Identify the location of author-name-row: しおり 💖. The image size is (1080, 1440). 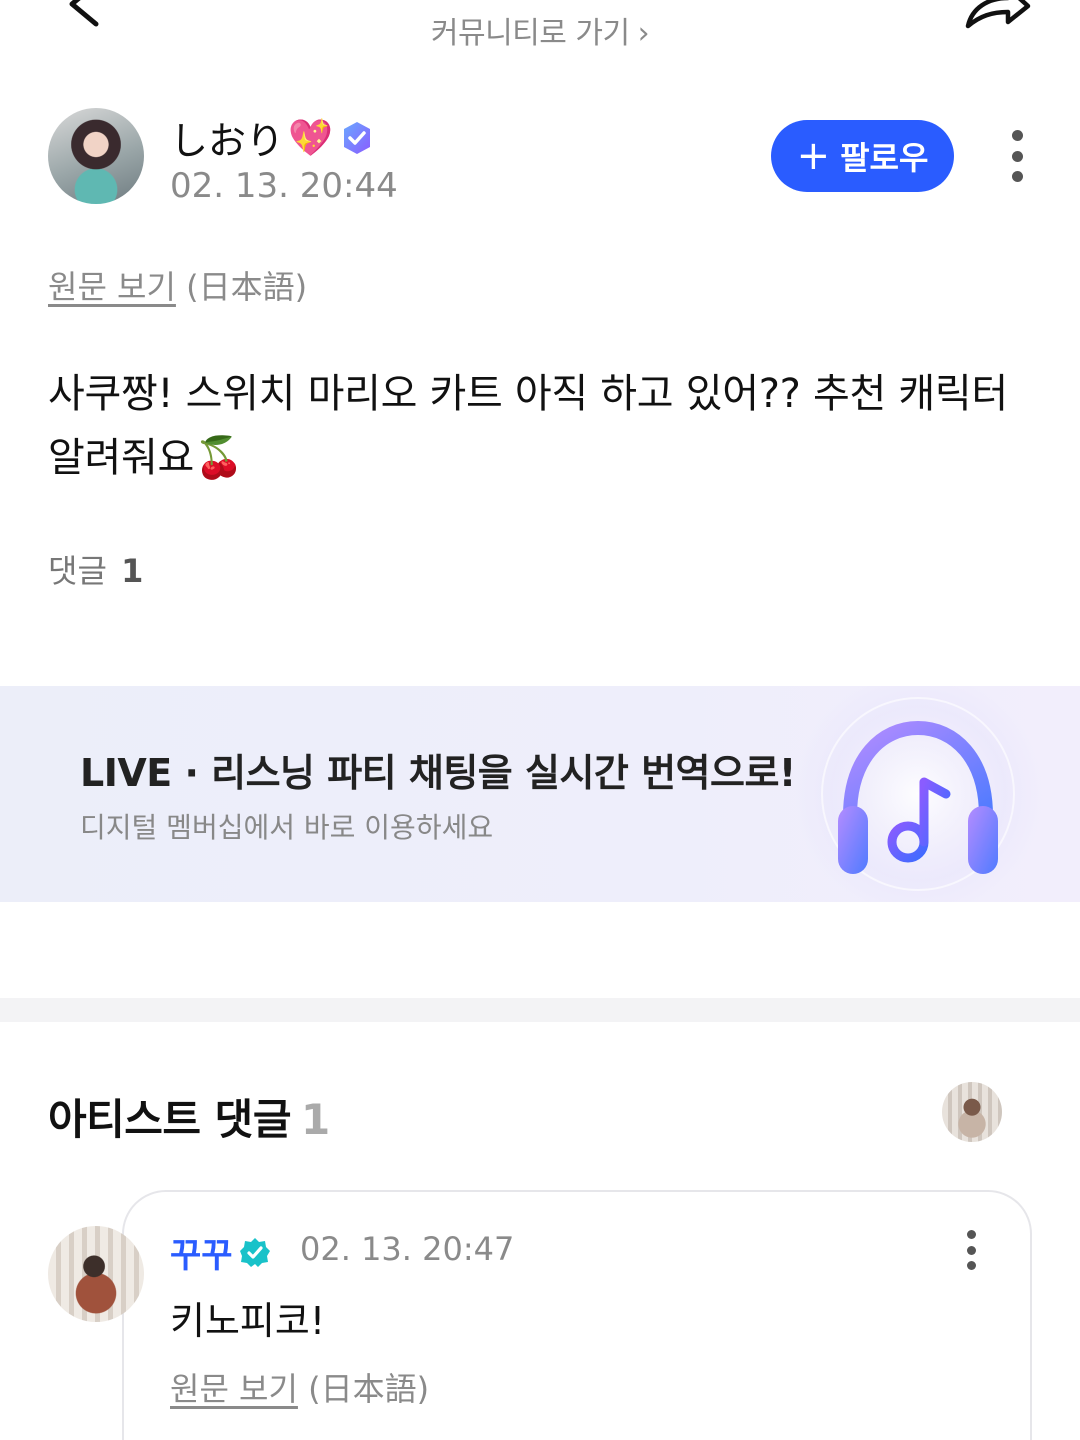
(272, 137).